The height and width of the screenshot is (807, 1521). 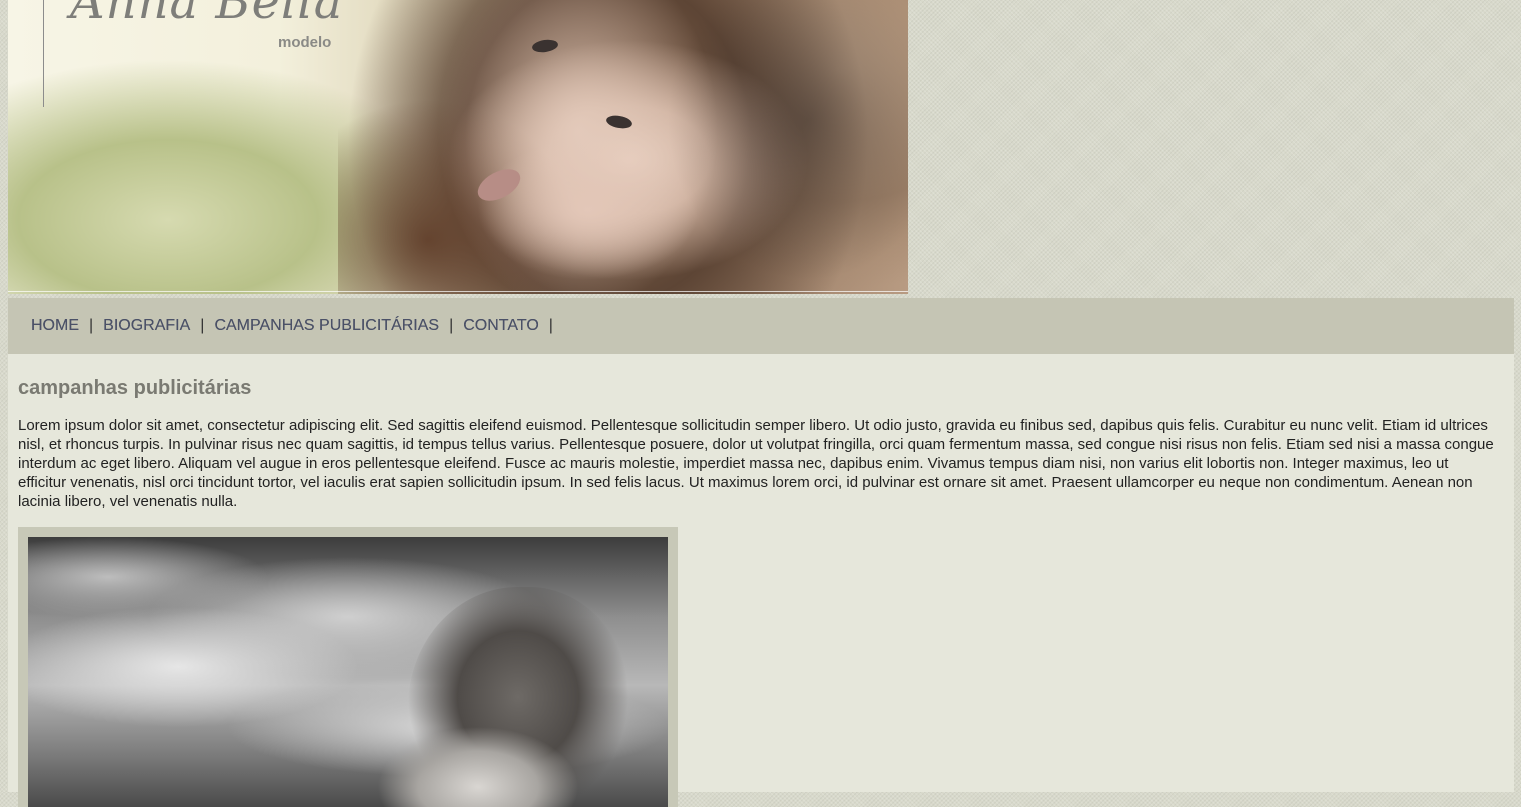 What do you see at coordinates (326, 326) in the screenshot?
I see `nav-link-campanhas: CAMPANHAS PUBLICITÁRIAS` at bounding box center [326, 326].